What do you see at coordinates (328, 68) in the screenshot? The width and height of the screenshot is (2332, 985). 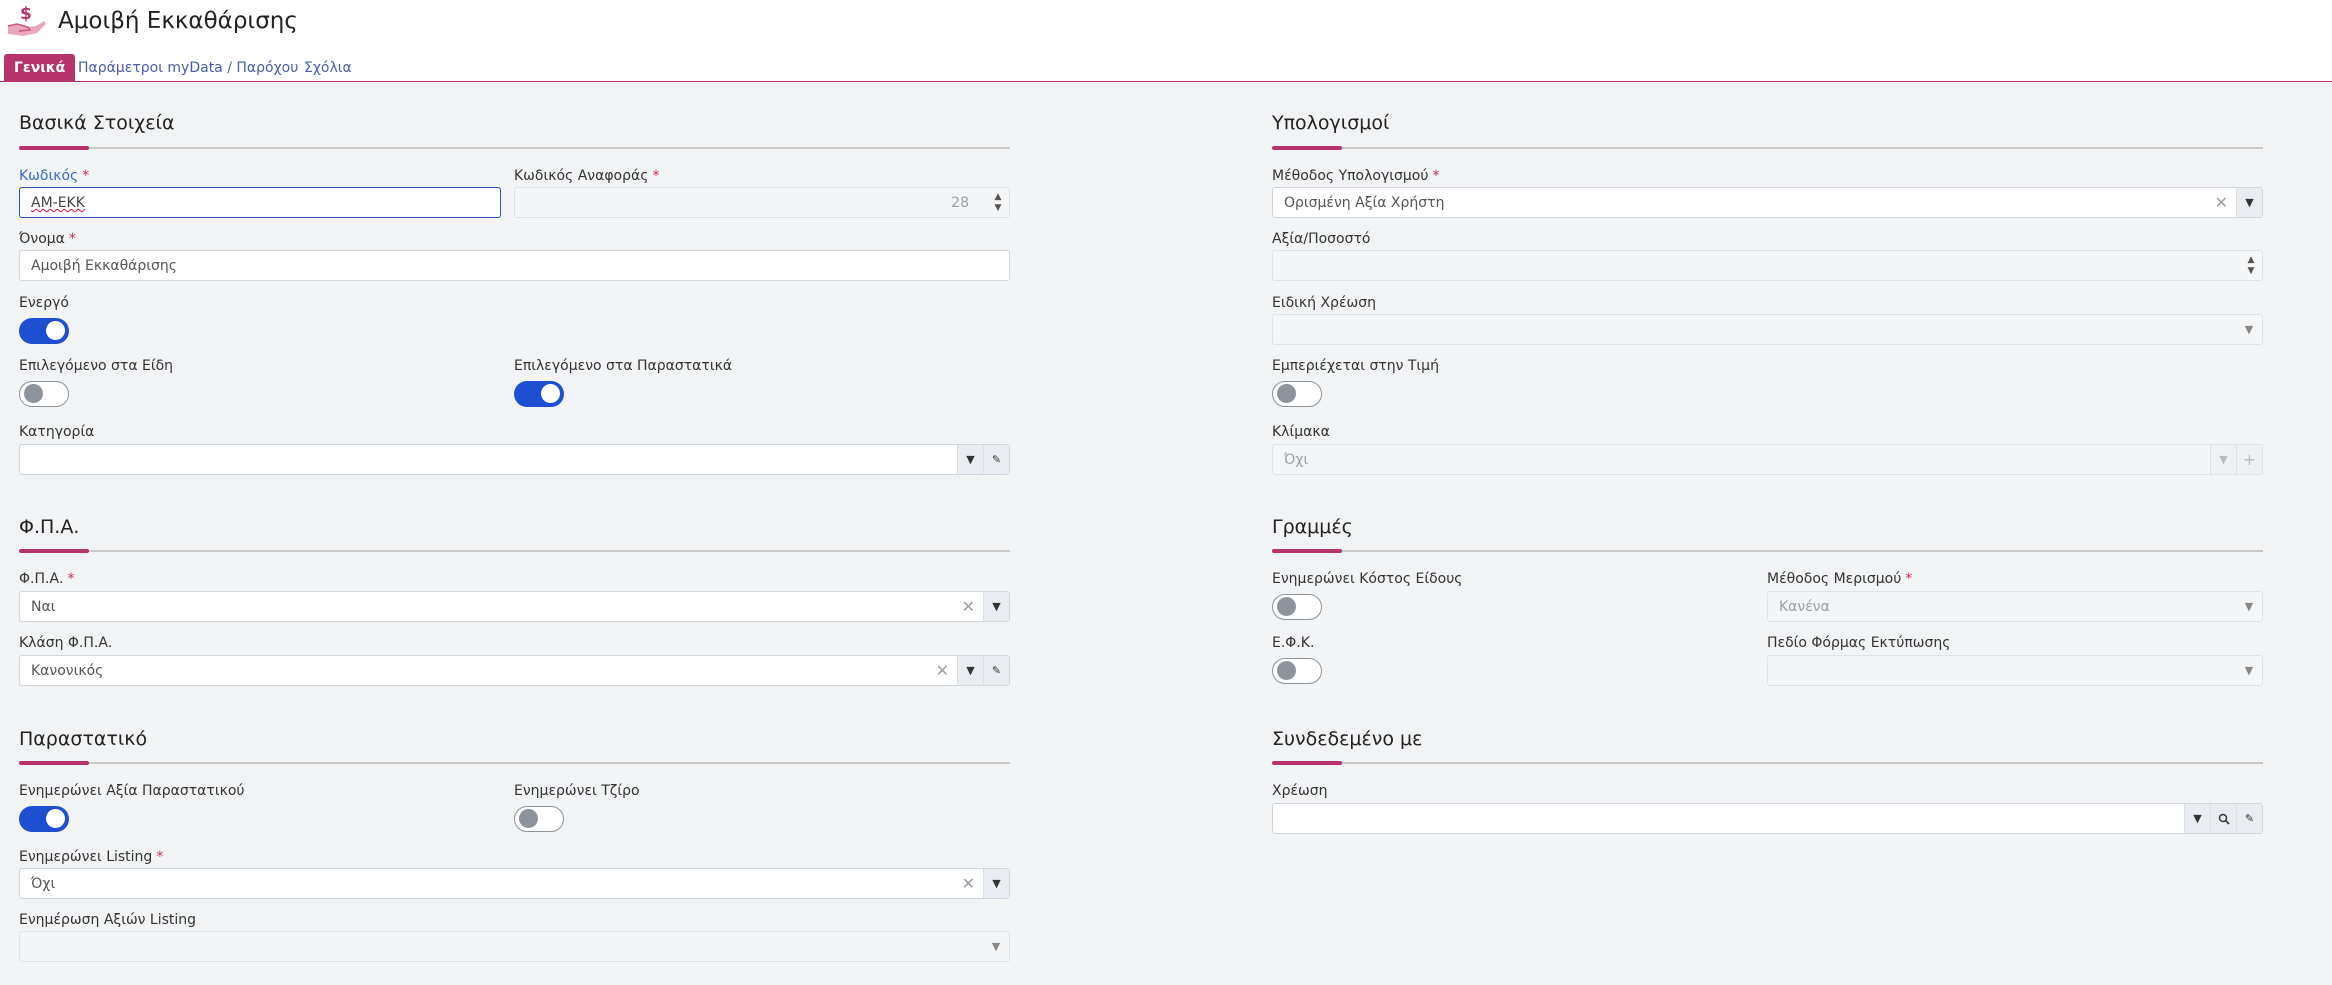 I see `tab-comments: Σχόλια` at bounding box center [328, 68].